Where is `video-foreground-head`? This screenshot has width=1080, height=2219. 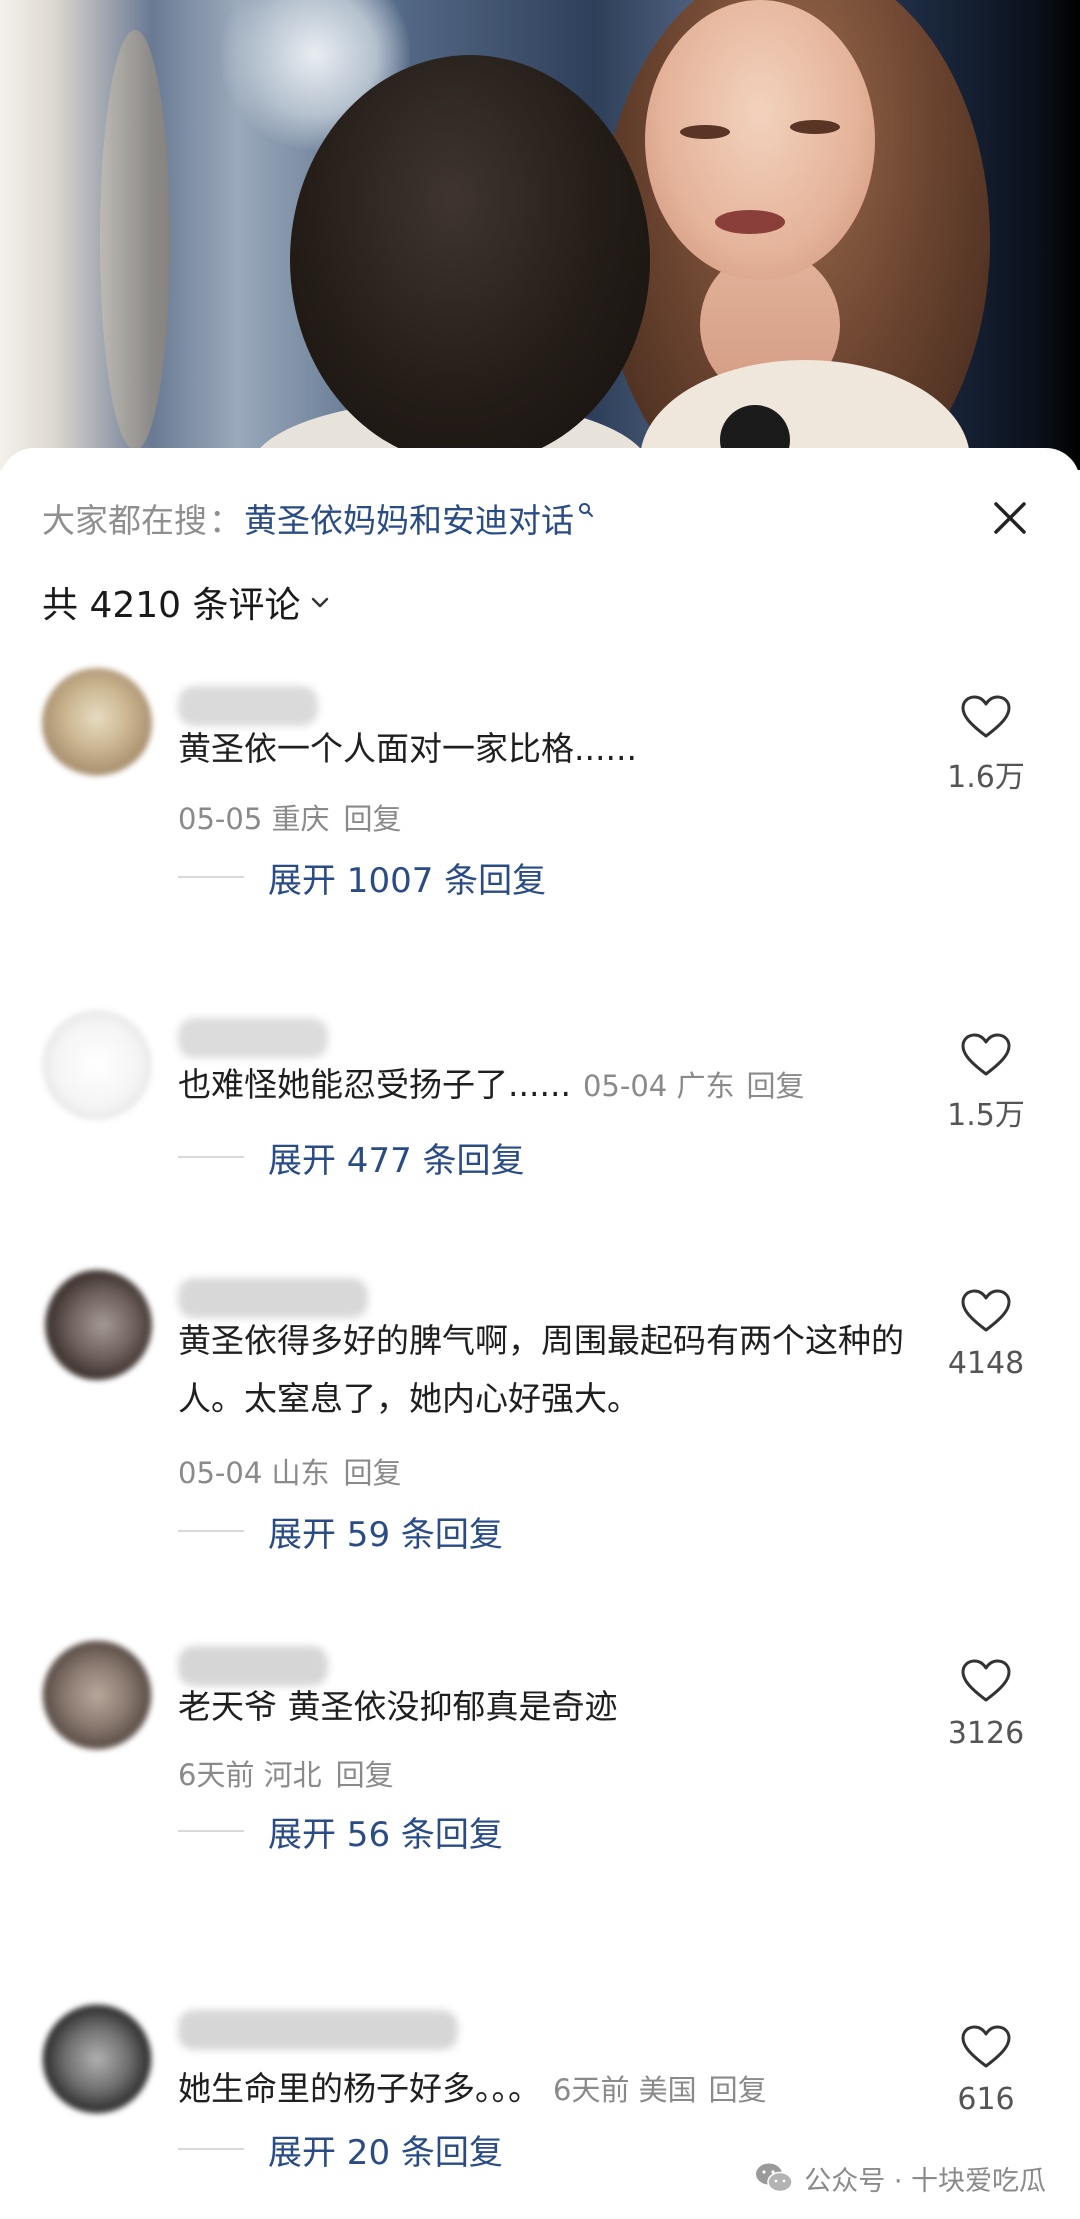 video-foreground-head is located at coordinates (470, 260).